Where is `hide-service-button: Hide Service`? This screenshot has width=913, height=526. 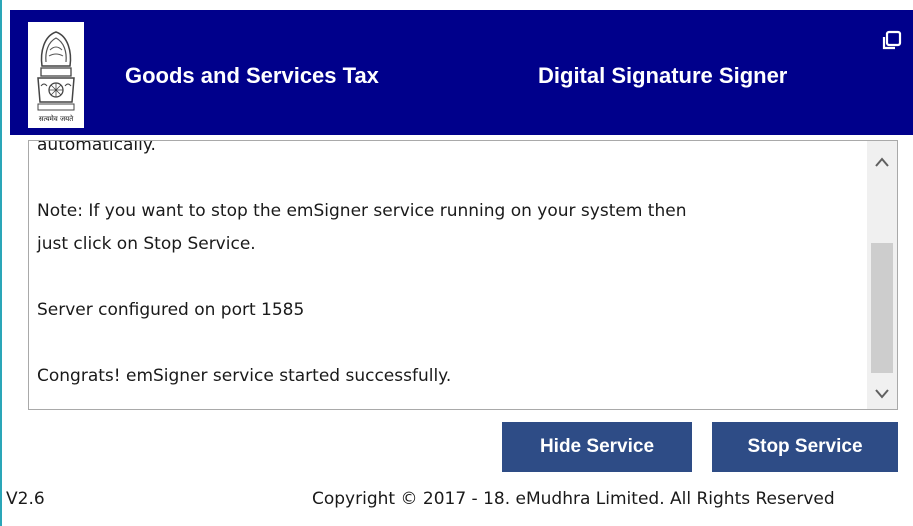 hide-service-button: Hide Service is located at coordinates (597, 447).